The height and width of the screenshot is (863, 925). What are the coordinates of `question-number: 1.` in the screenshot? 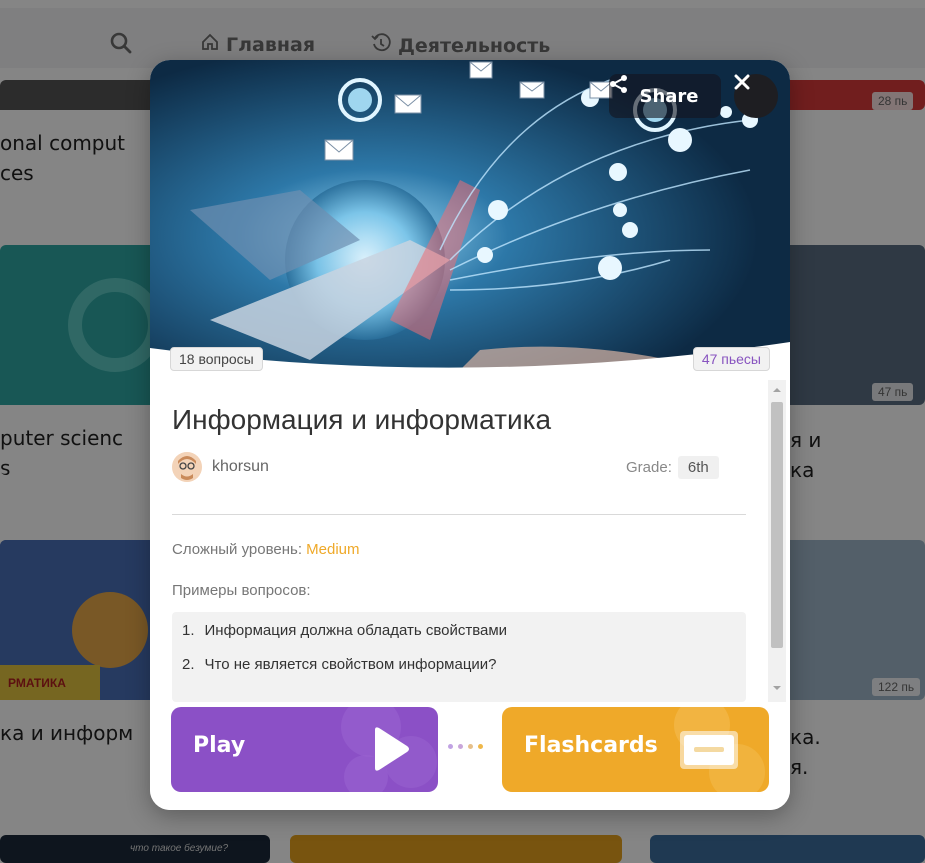 It's located at (188, 630).